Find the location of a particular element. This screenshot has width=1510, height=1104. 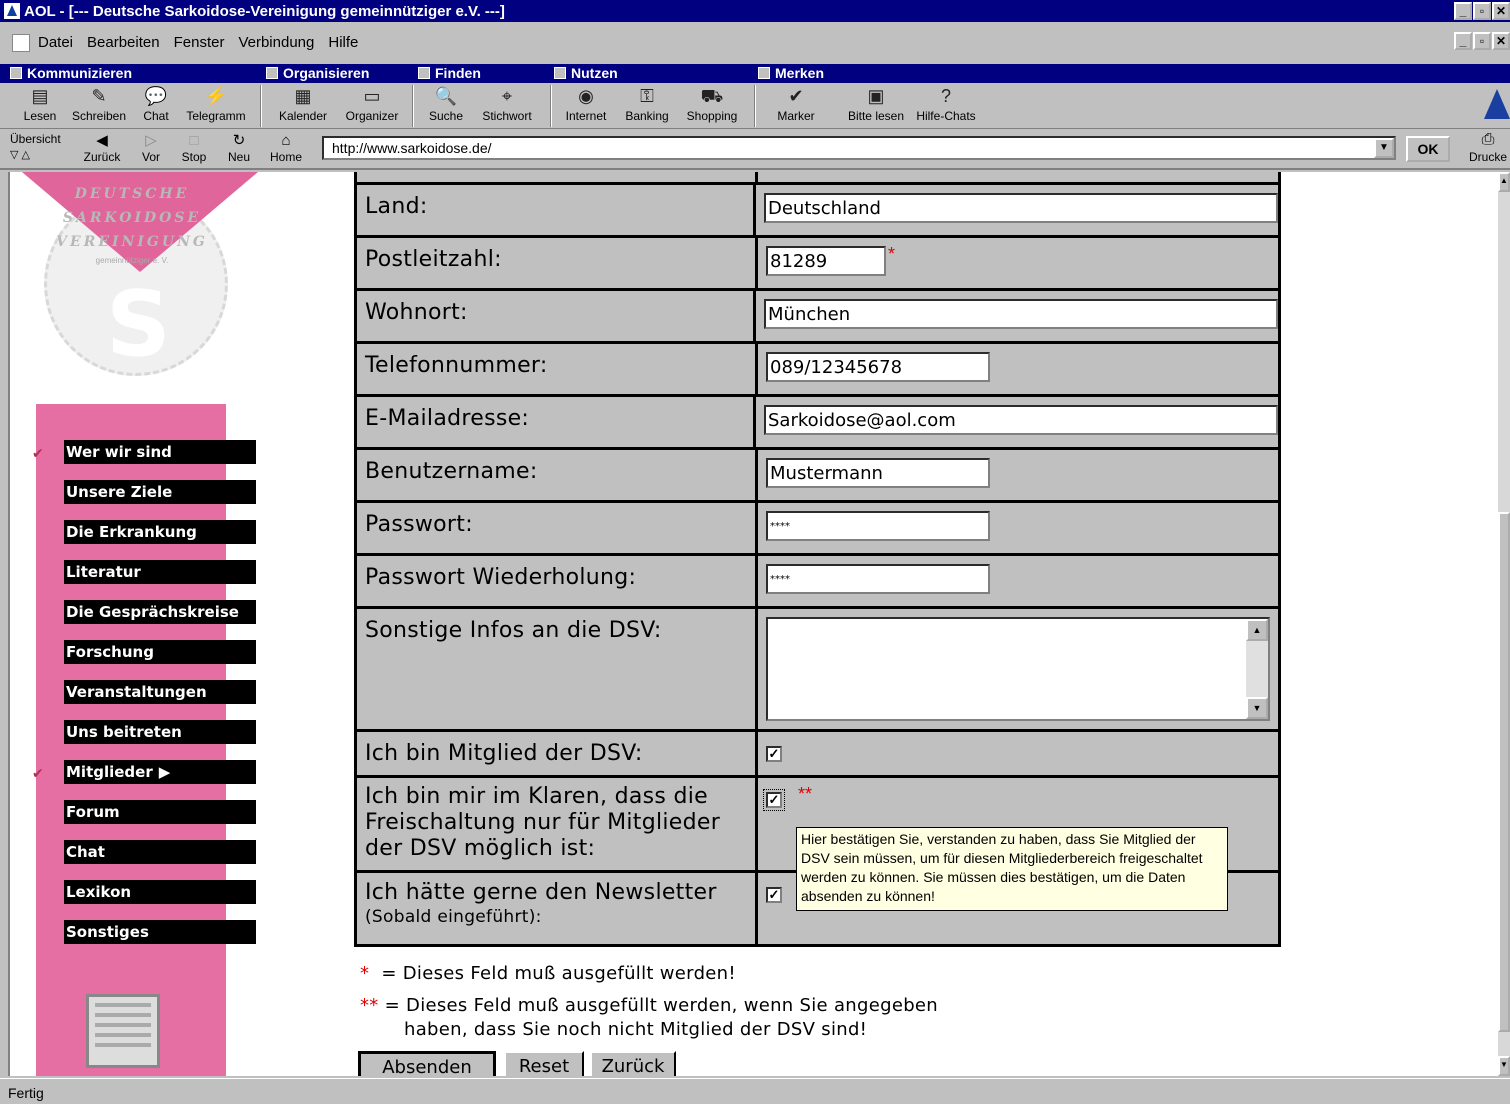

benutzername-label: Benutzername: is located at coordinates (556, 475).